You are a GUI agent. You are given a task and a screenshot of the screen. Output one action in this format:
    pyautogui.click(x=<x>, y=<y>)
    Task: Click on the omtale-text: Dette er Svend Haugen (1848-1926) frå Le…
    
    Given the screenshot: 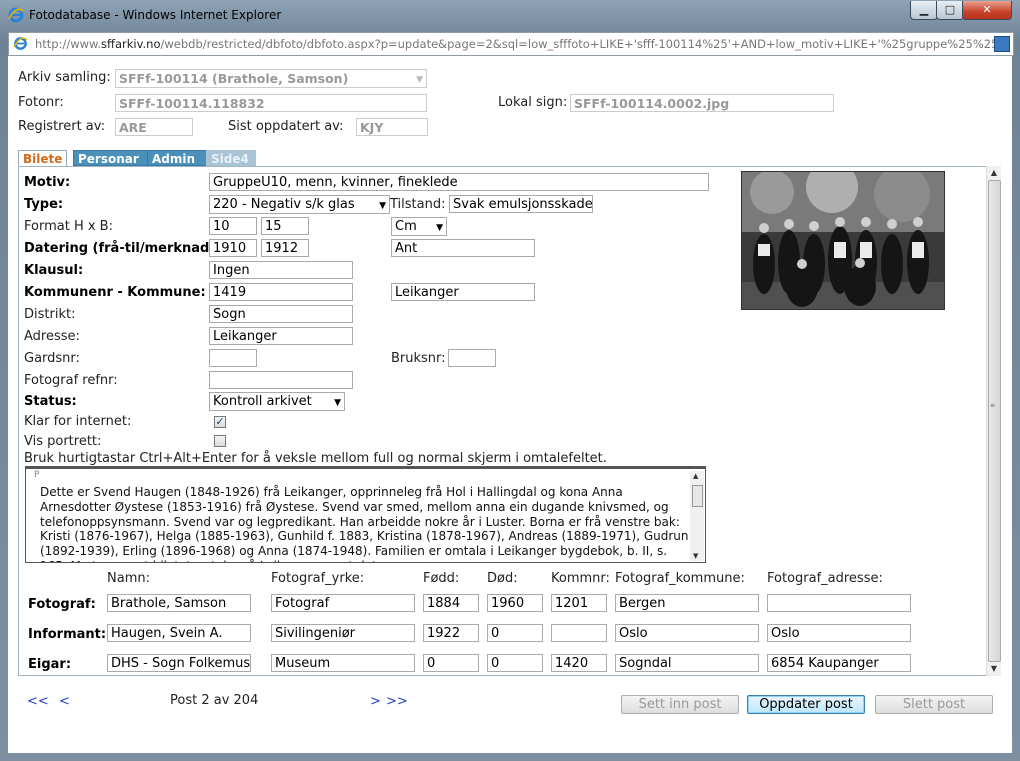 What is the action you would take?
    pyautogui.click(x=364, y=523)
    